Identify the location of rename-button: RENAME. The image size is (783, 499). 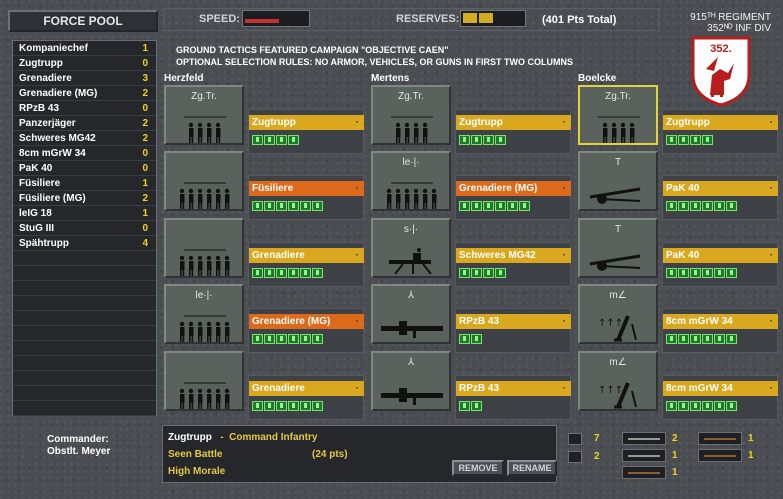
(532, 468).